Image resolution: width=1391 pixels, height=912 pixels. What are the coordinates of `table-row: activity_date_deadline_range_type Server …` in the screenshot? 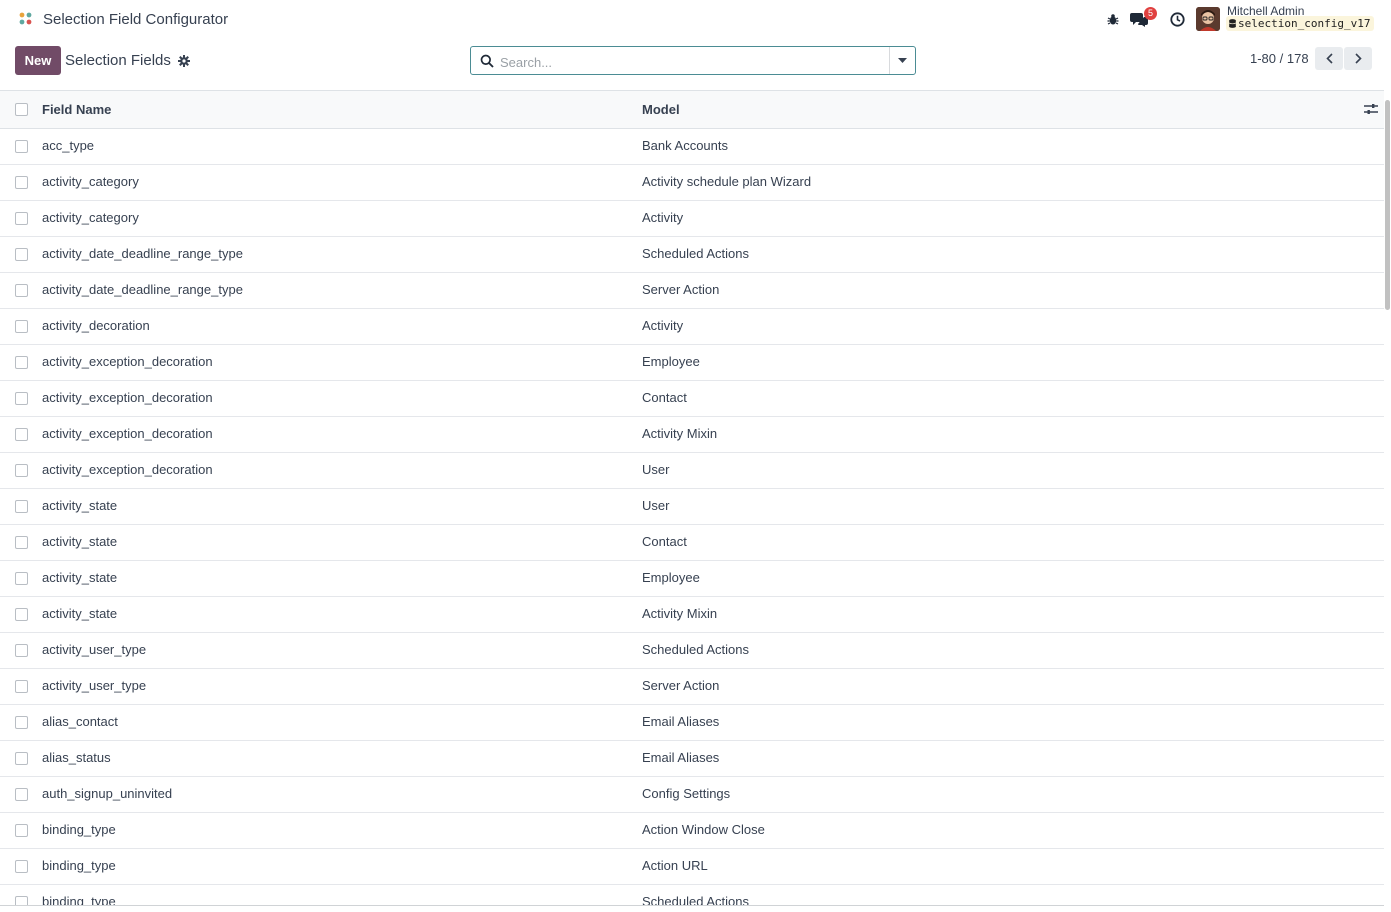 It's located at (692, 291).